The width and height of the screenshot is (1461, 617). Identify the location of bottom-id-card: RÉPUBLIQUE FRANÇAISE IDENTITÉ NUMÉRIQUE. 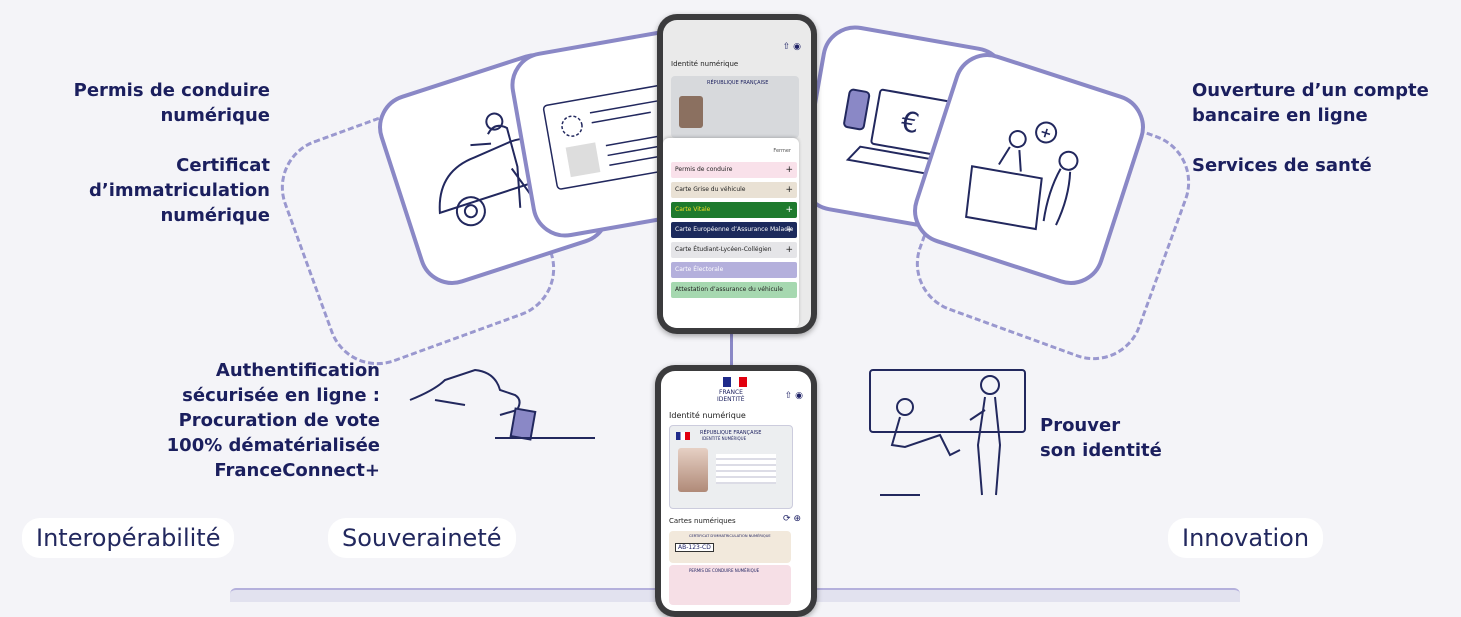
(731, 467).